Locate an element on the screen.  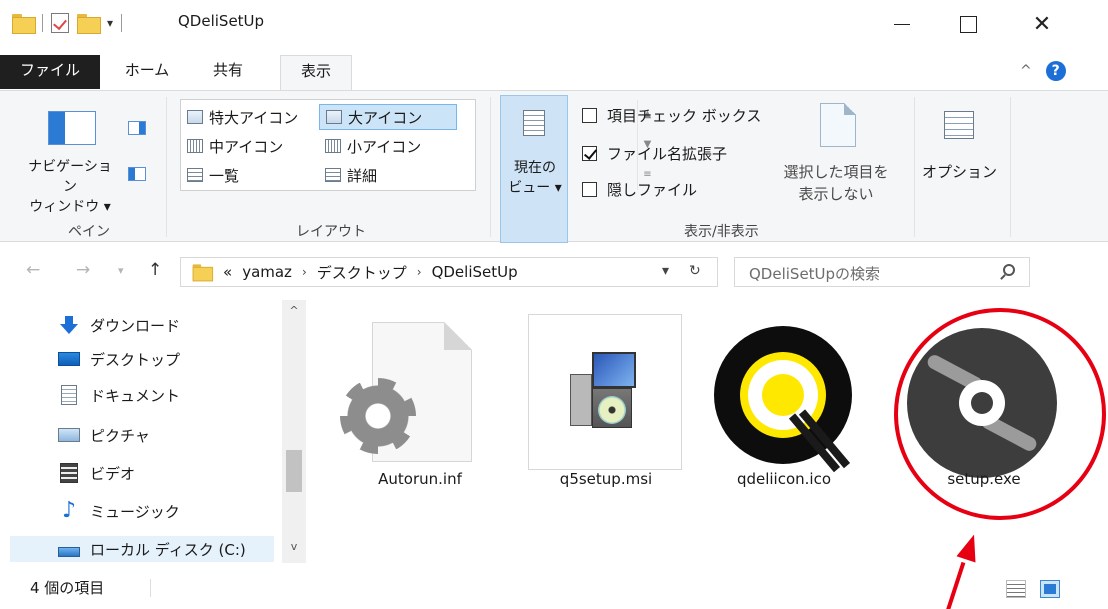
tab-home: ホーム is located at coordinates (147, 72).